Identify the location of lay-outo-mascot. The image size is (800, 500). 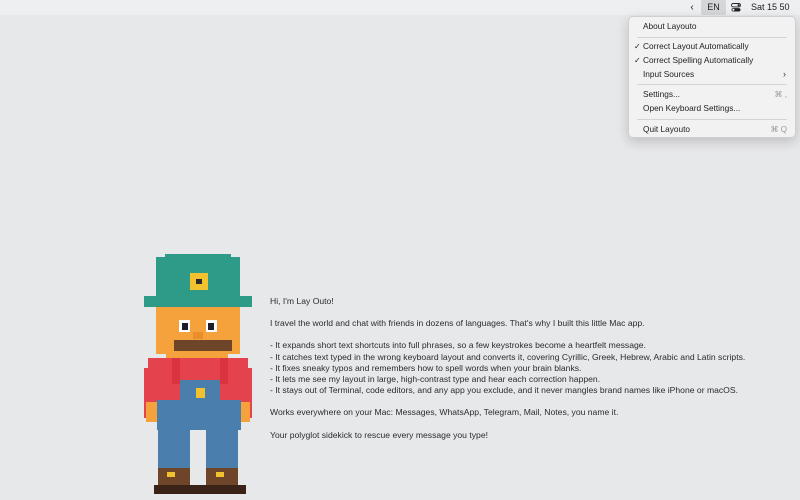
(198, 377).